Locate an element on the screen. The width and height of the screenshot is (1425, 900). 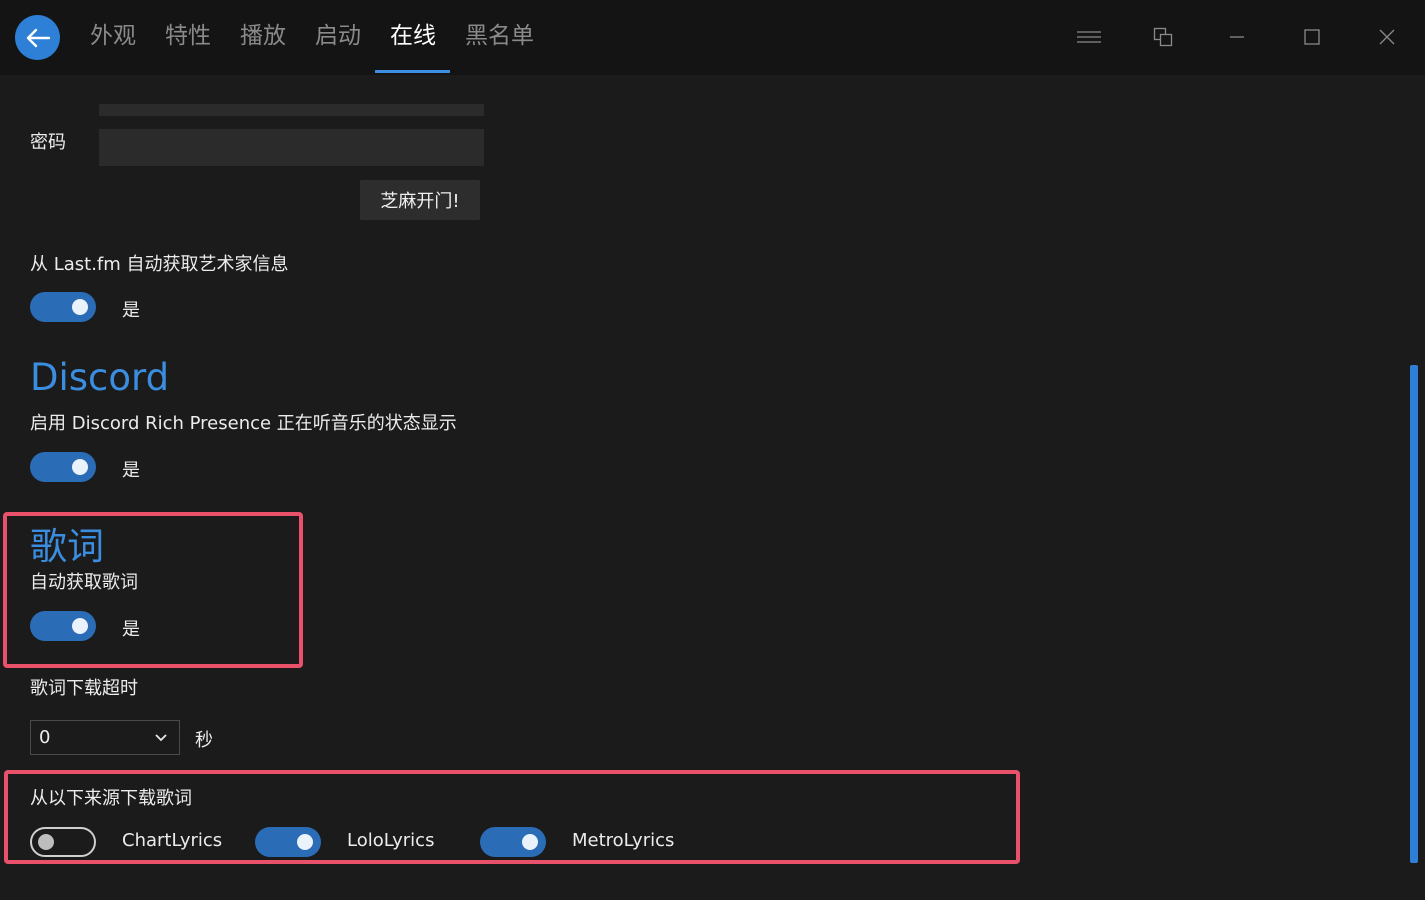
metrolyrics-toggle is located at coordinates (513, 842).